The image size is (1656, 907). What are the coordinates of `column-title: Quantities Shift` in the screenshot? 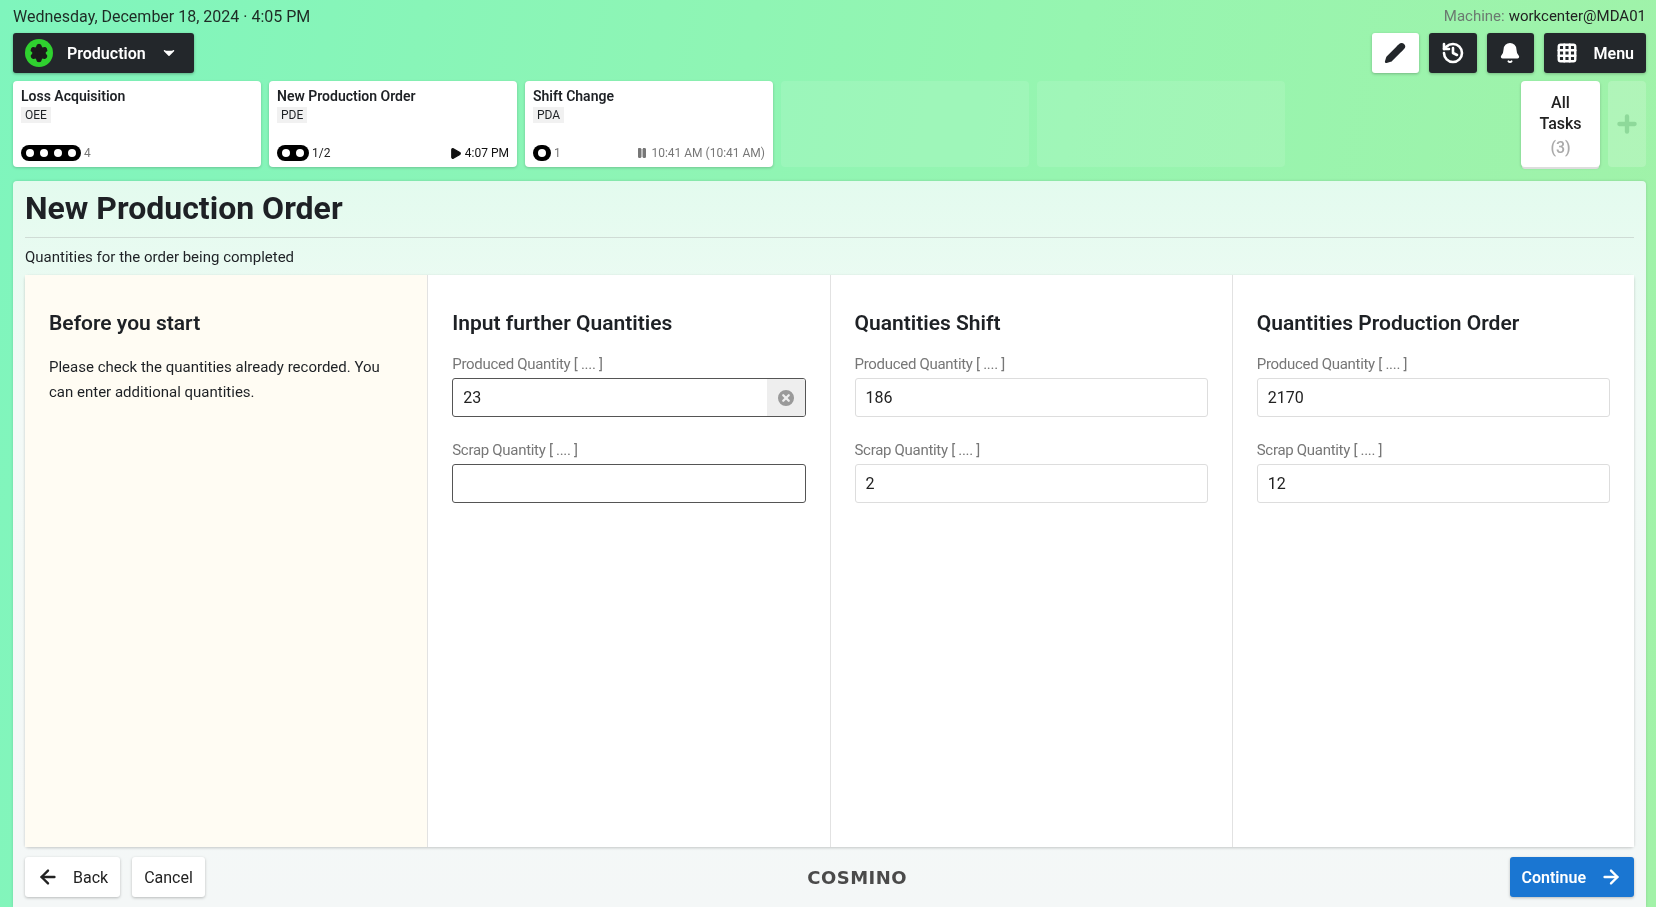 It's located at (928, 323).